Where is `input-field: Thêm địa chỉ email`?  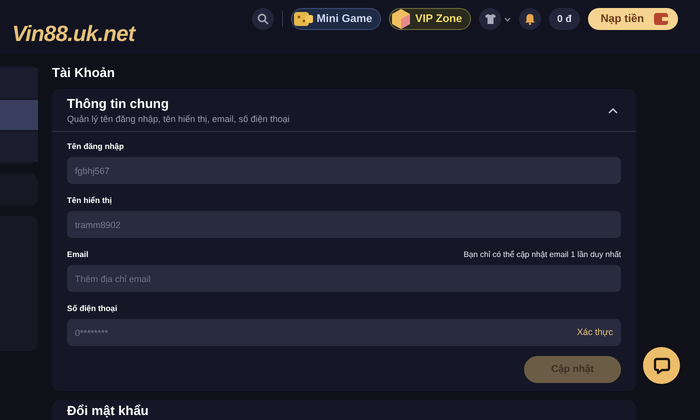 input-field: Thêm địa chỉ email is located at coordinates (344, 278).